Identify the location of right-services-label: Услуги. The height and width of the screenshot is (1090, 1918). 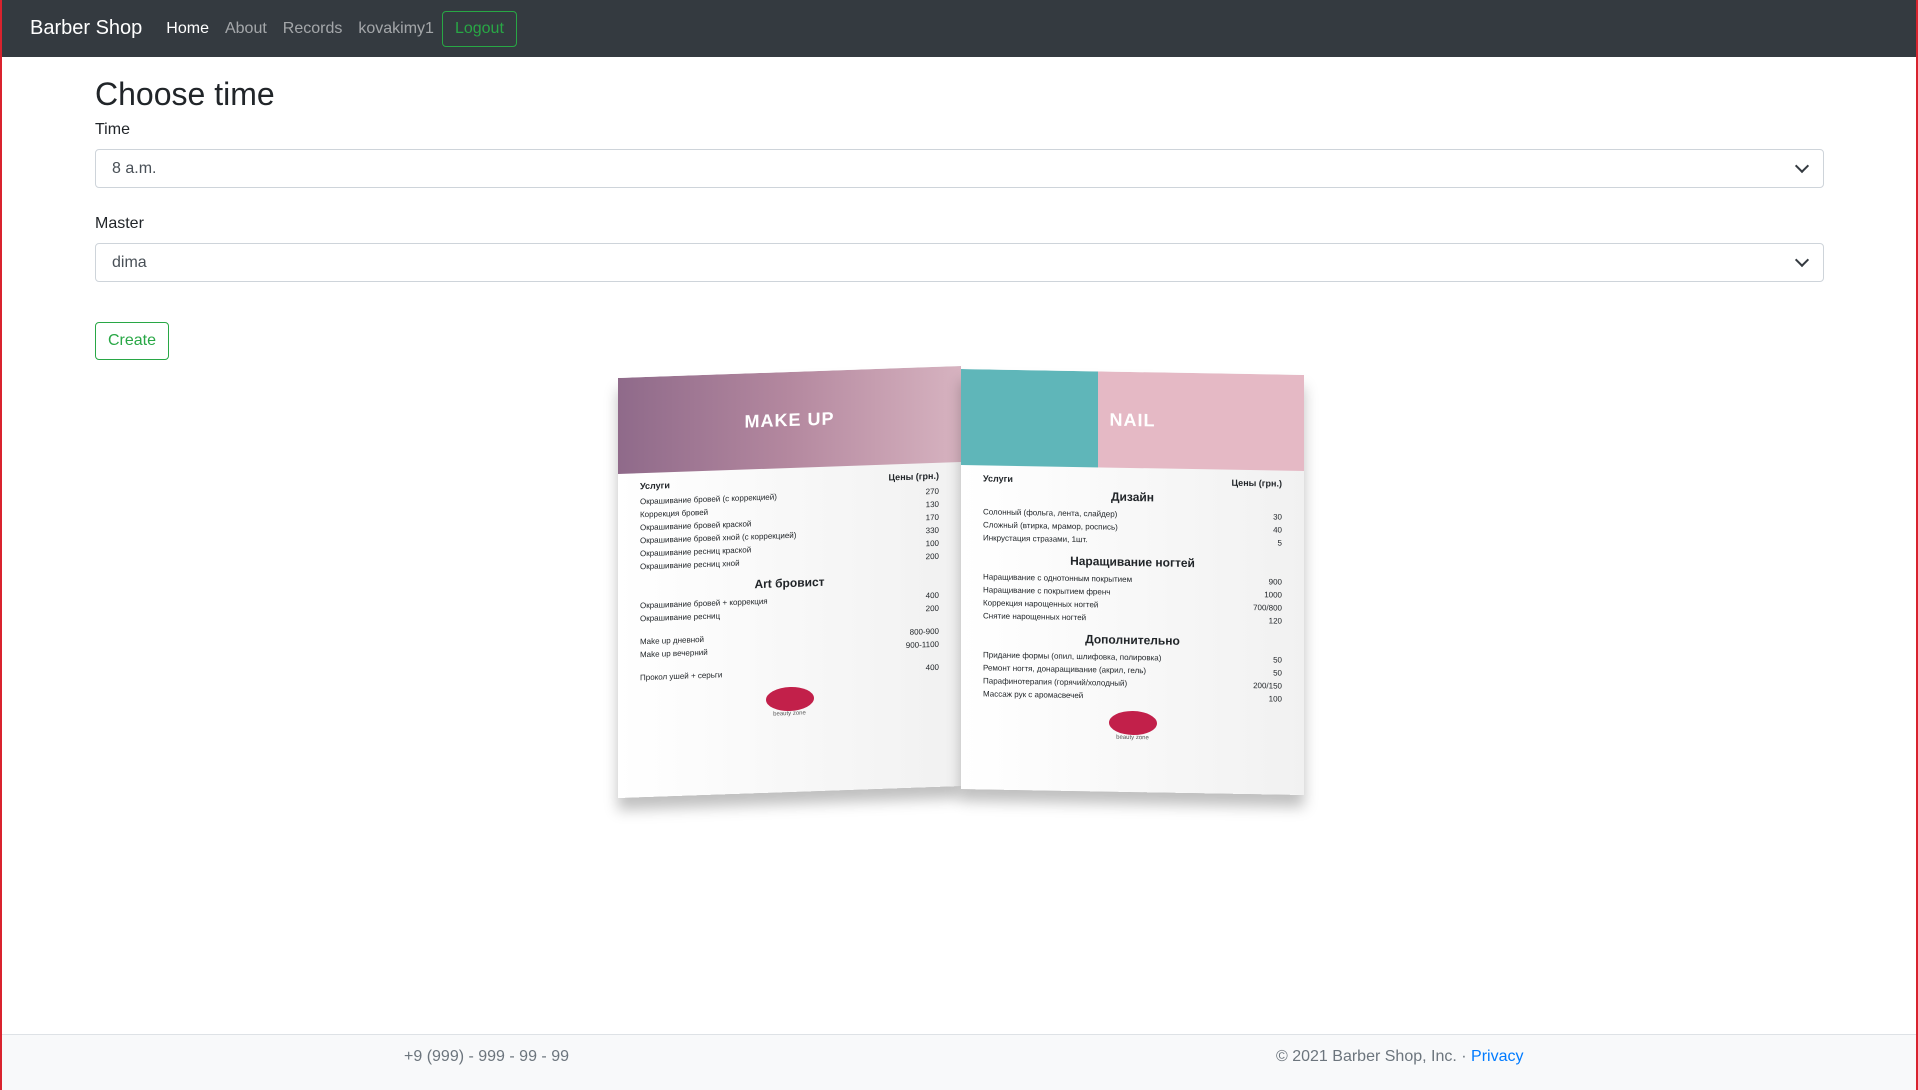
(998, 478).